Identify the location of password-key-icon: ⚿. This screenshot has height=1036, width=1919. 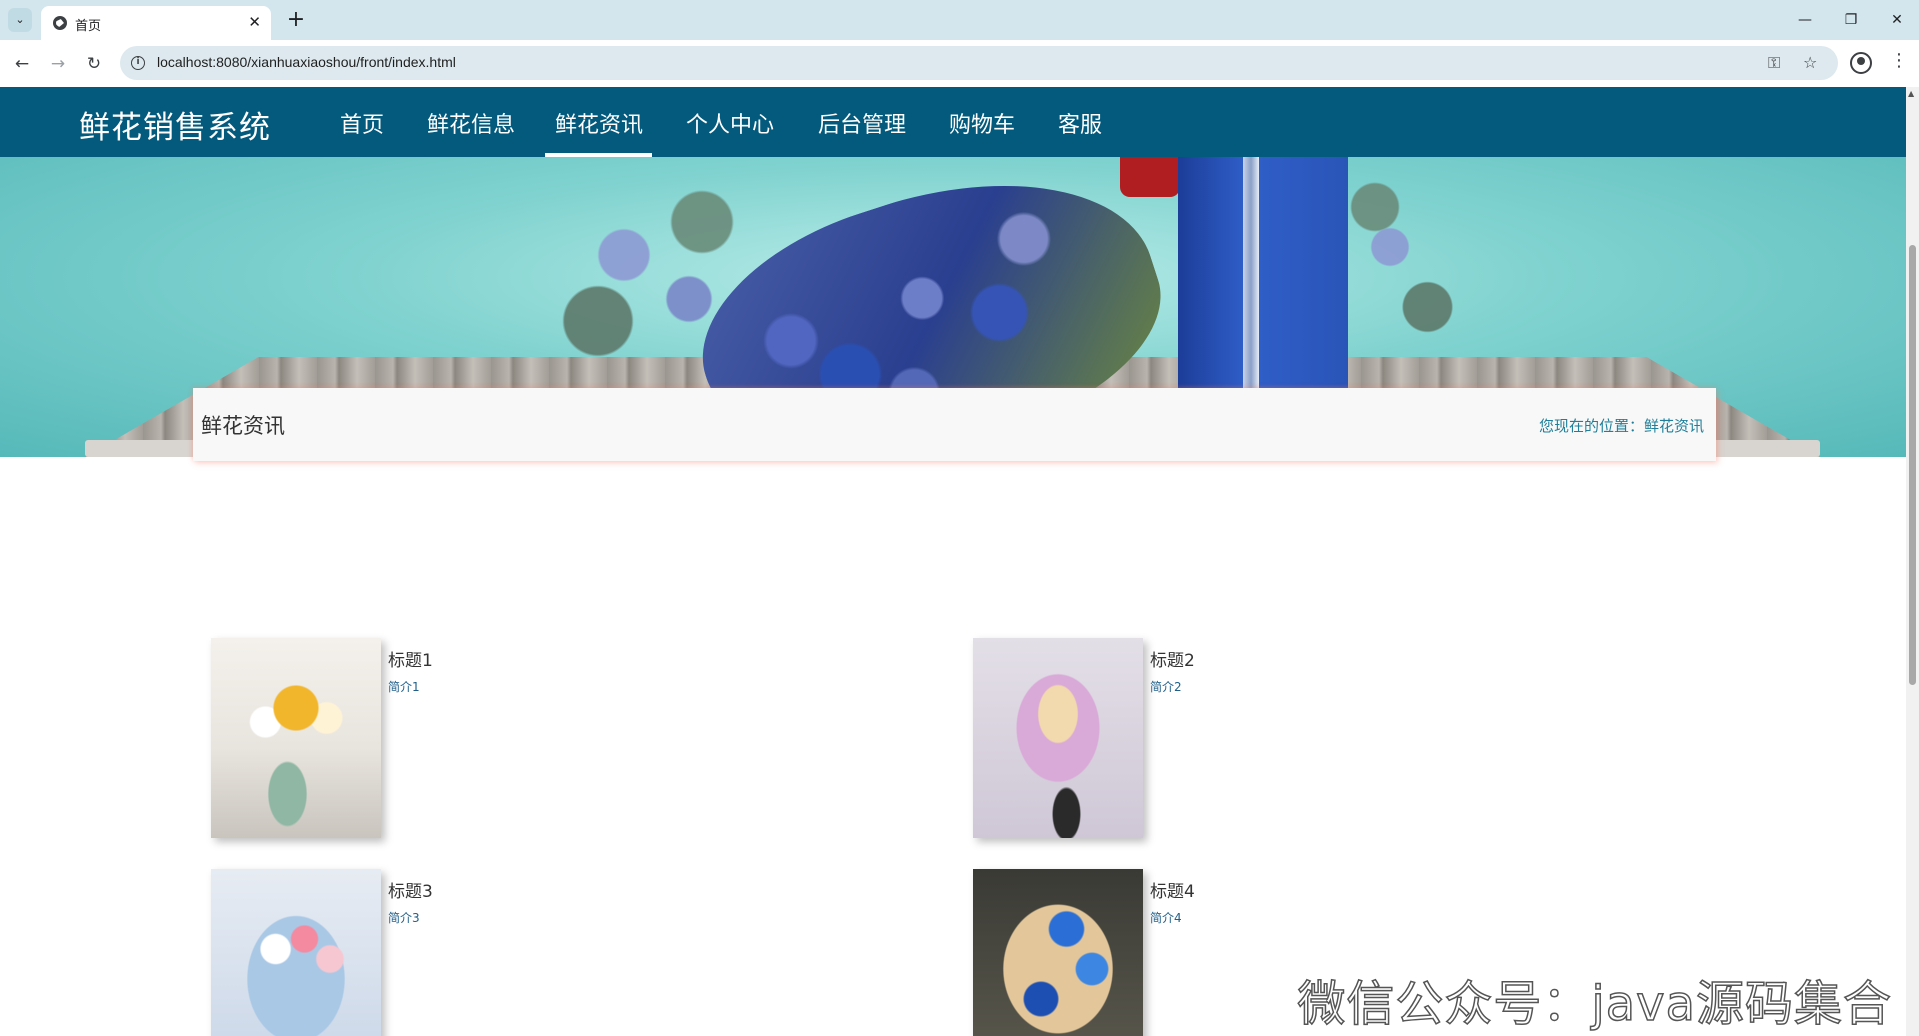
(1774, 63).